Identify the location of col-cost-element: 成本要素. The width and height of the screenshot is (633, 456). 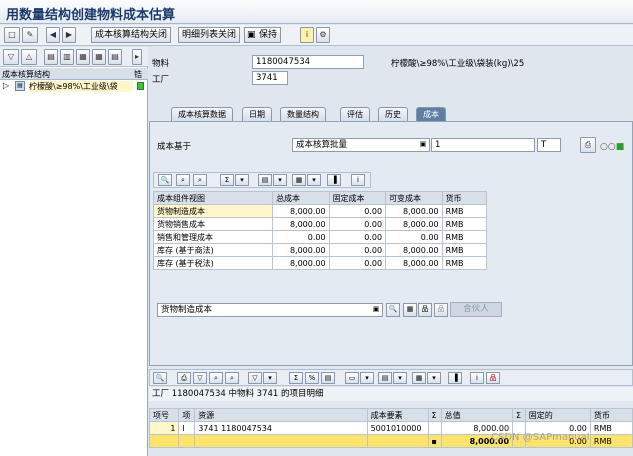
(397, 415).